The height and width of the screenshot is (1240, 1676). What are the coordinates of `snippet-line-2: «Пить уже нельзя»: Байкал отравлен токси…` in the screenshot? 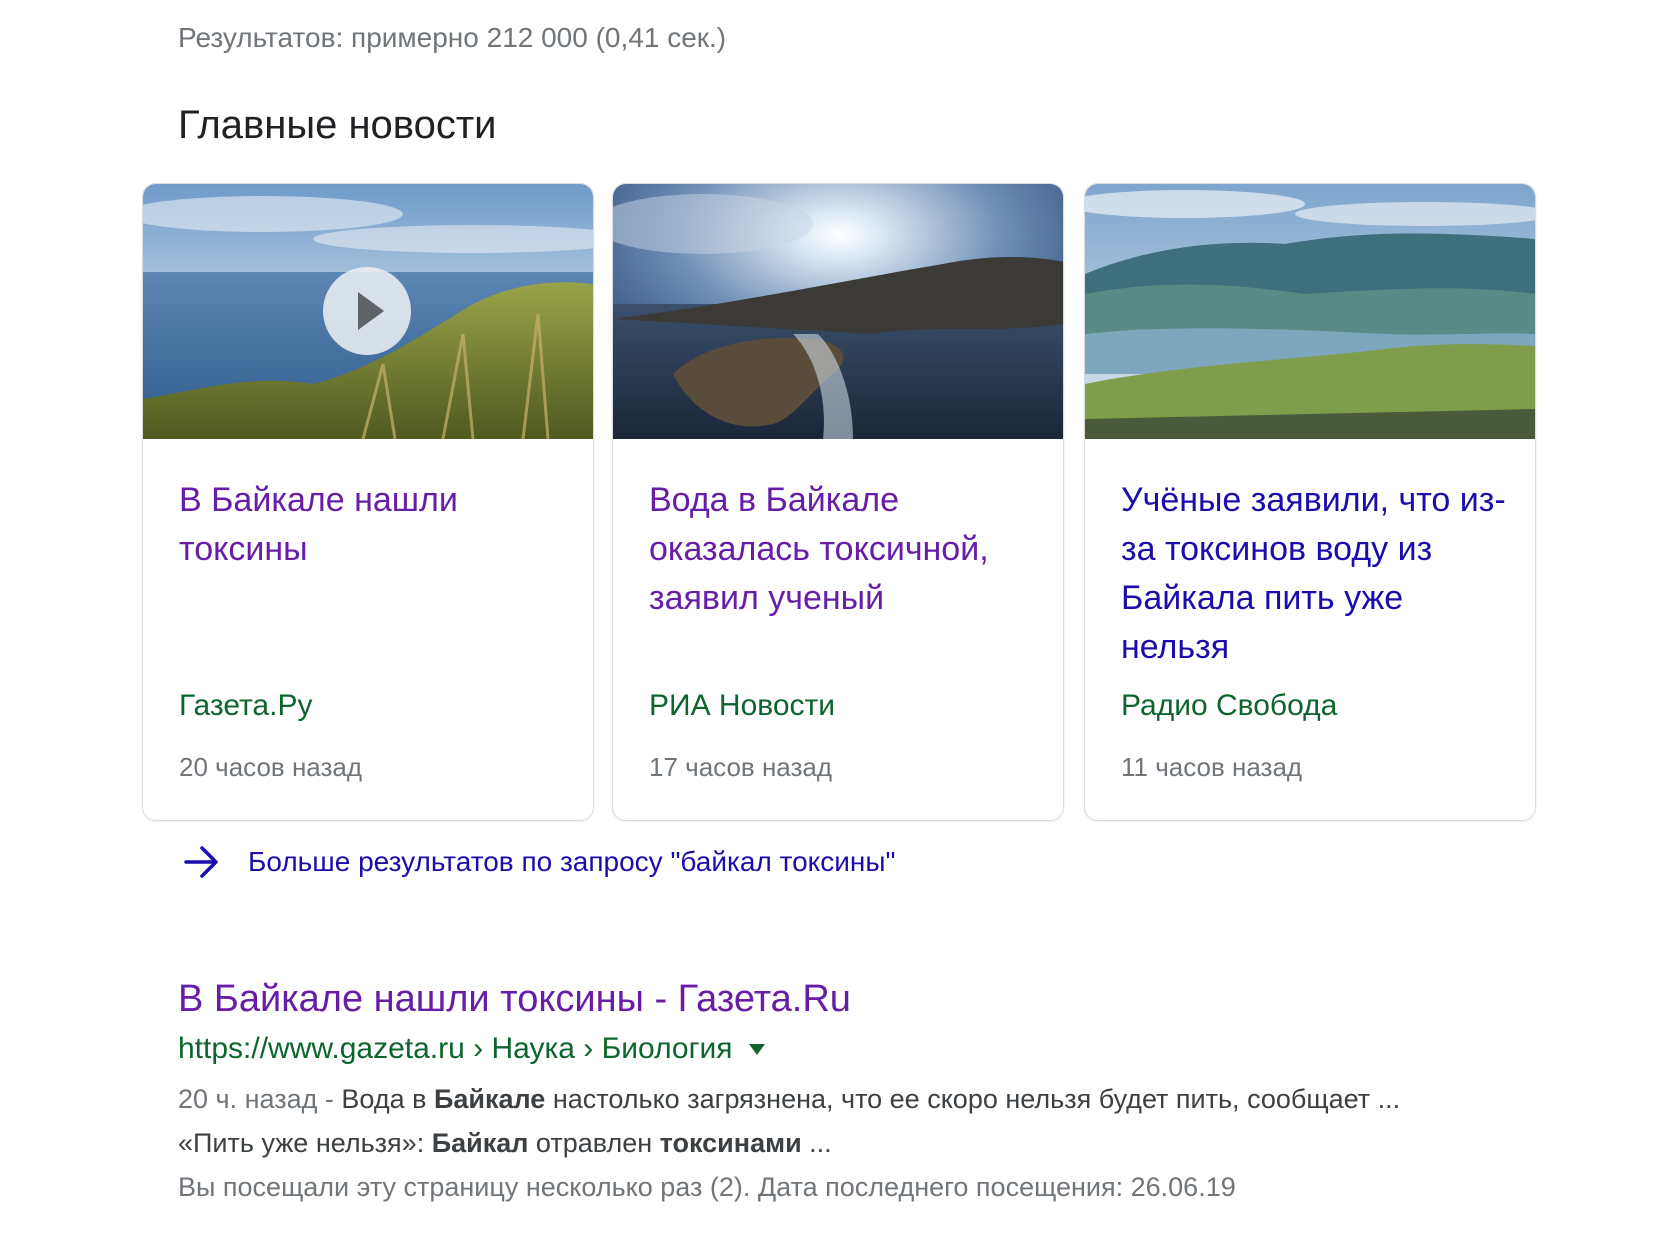 It's located at (878, 1143).